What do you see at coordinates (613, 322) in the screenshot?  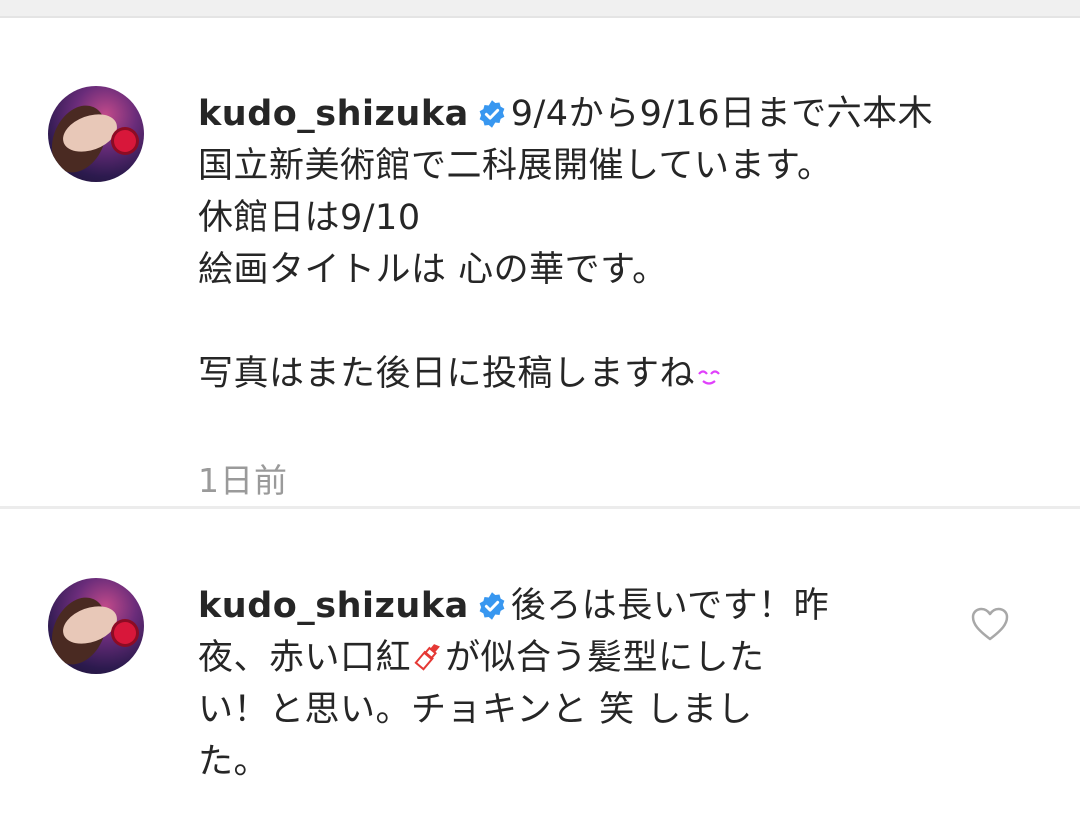 I see `comment-blank-line` at bounding box center [613, 322].